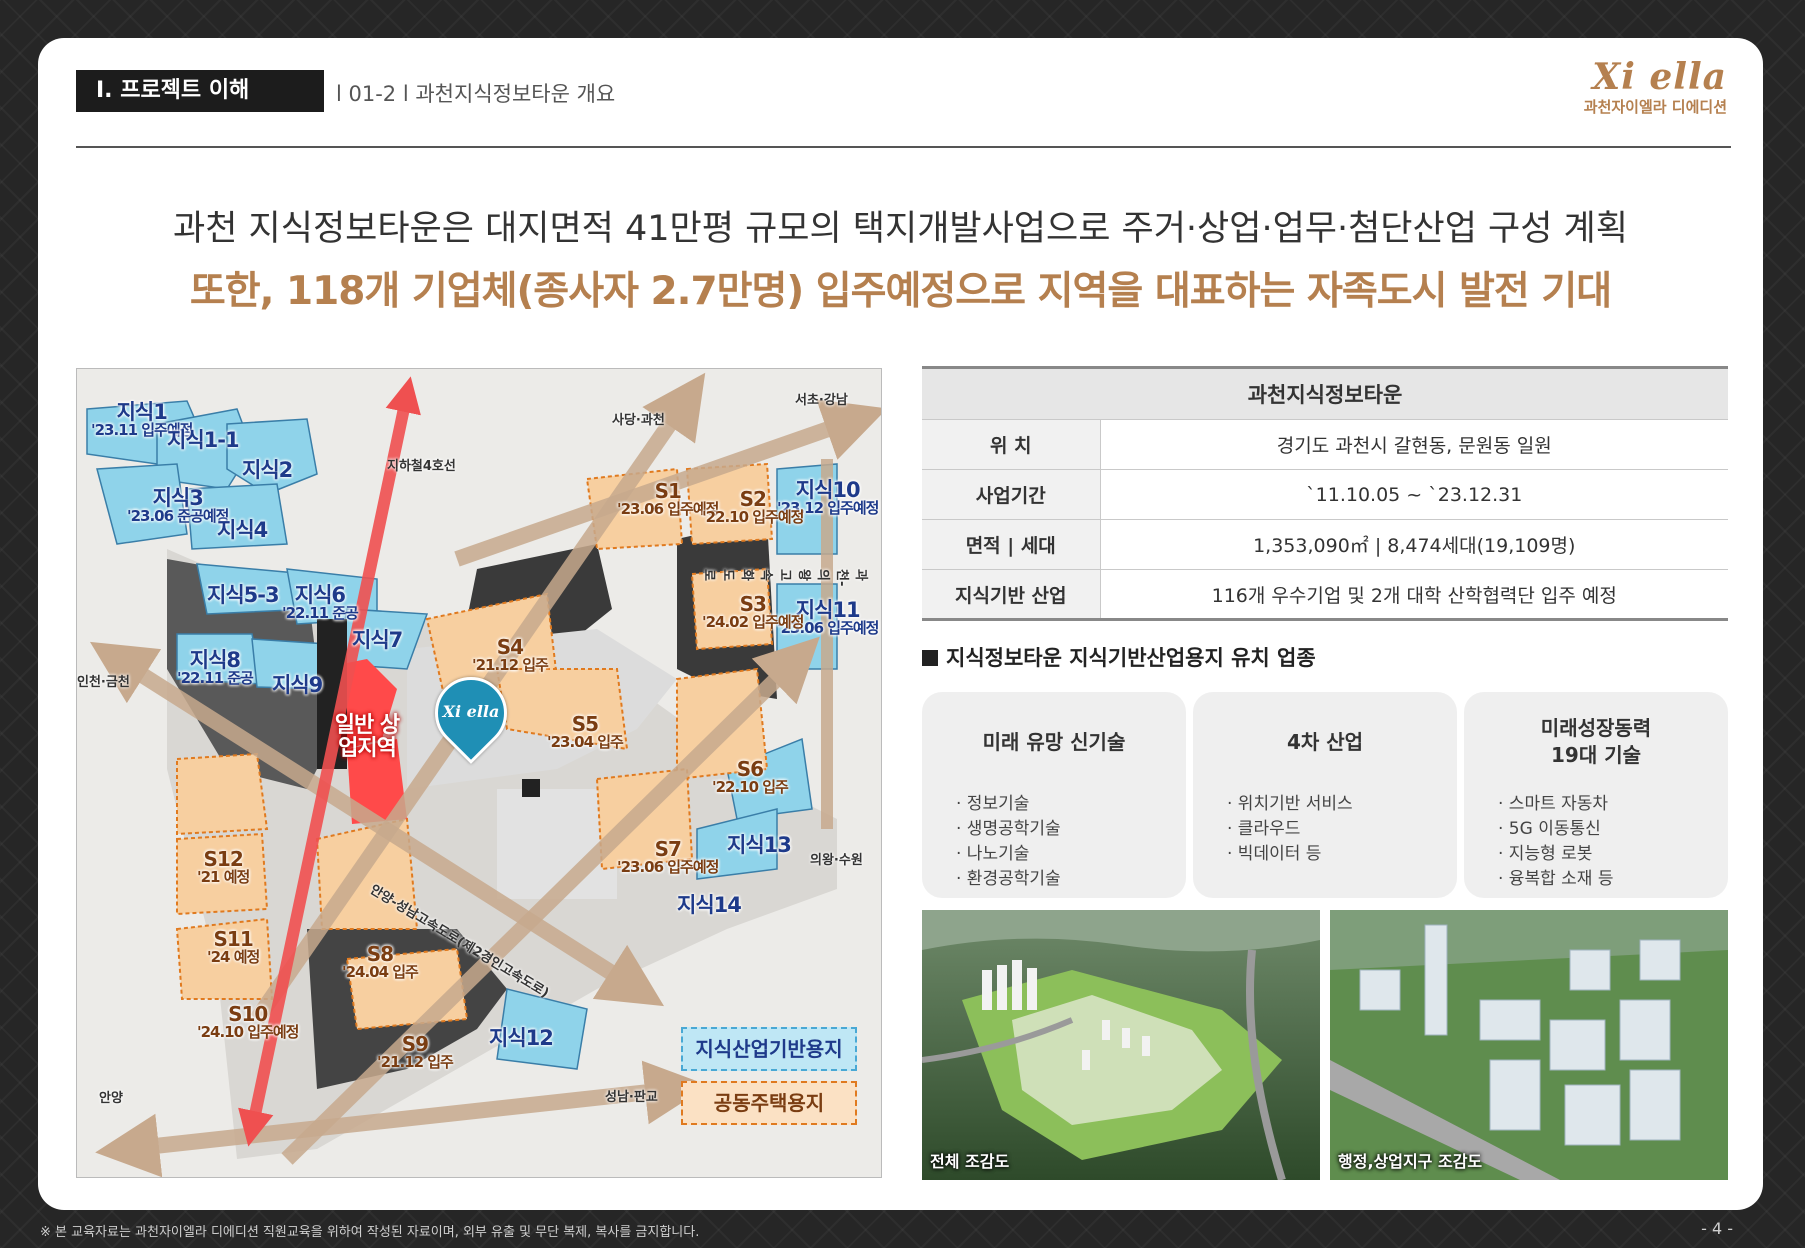 This screenshot has width=1805, height=1248. Describe the element at coordinates (1011, 544) in the screenshot. I see `table-key: 면적 | 세대` at that location.